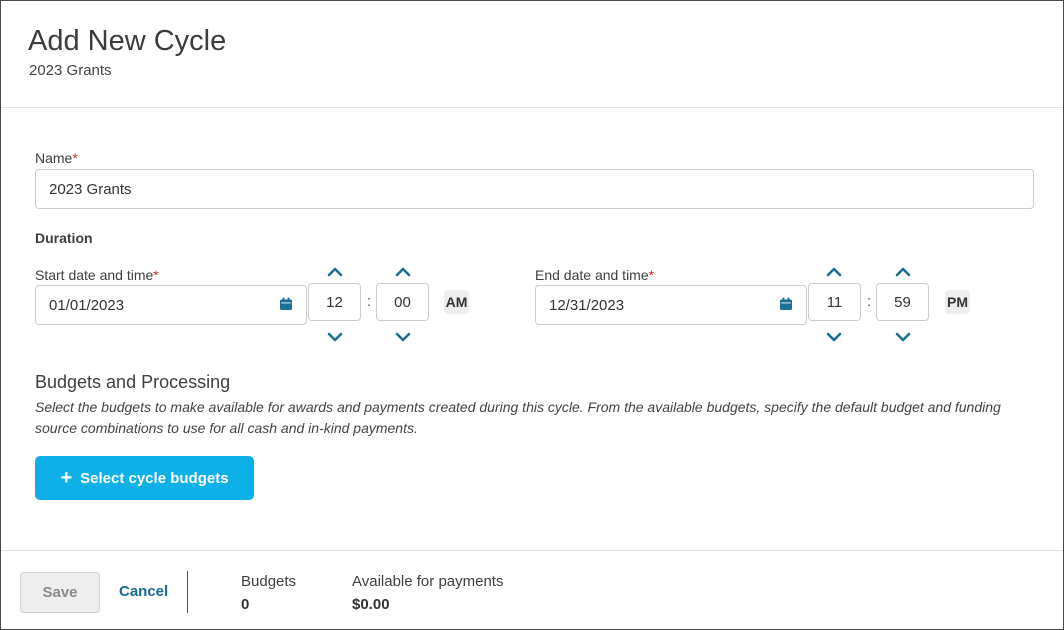 Image resolution: width=1064 pixels, height=630 pixels. I want to click on name-input: 2023 Grants, so click(534, 189).